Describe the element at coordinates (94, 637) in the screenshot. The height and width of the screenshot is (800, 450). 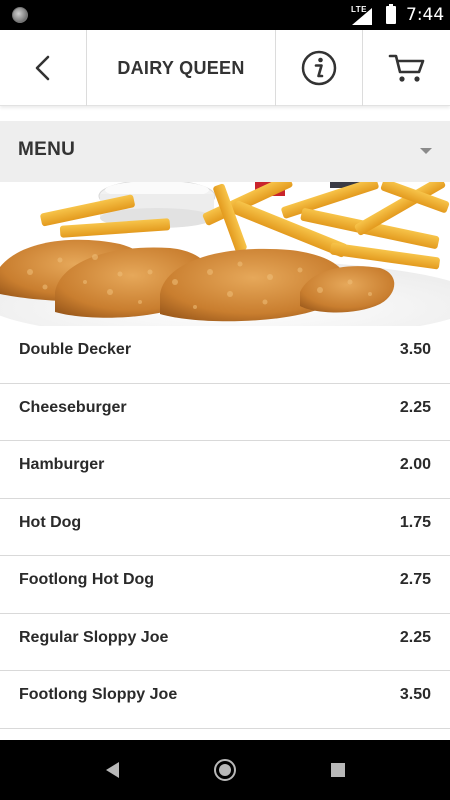
I see `menu-item-name: Regular Sloppy Joe` at that location.